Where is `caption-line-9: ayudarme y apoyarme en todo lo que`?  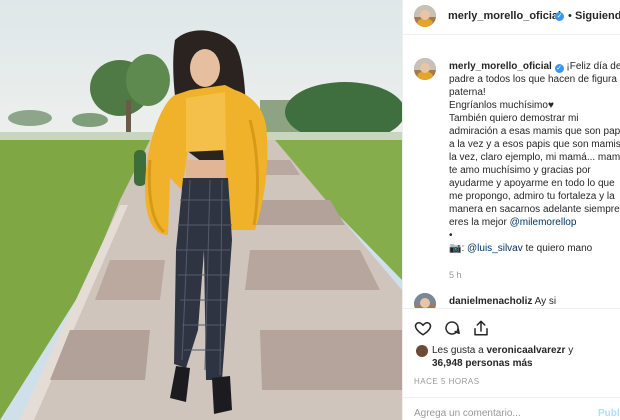
caption-line-9: ayudarme y apoyarme en todo lo que is located at coordinates (532, 183).